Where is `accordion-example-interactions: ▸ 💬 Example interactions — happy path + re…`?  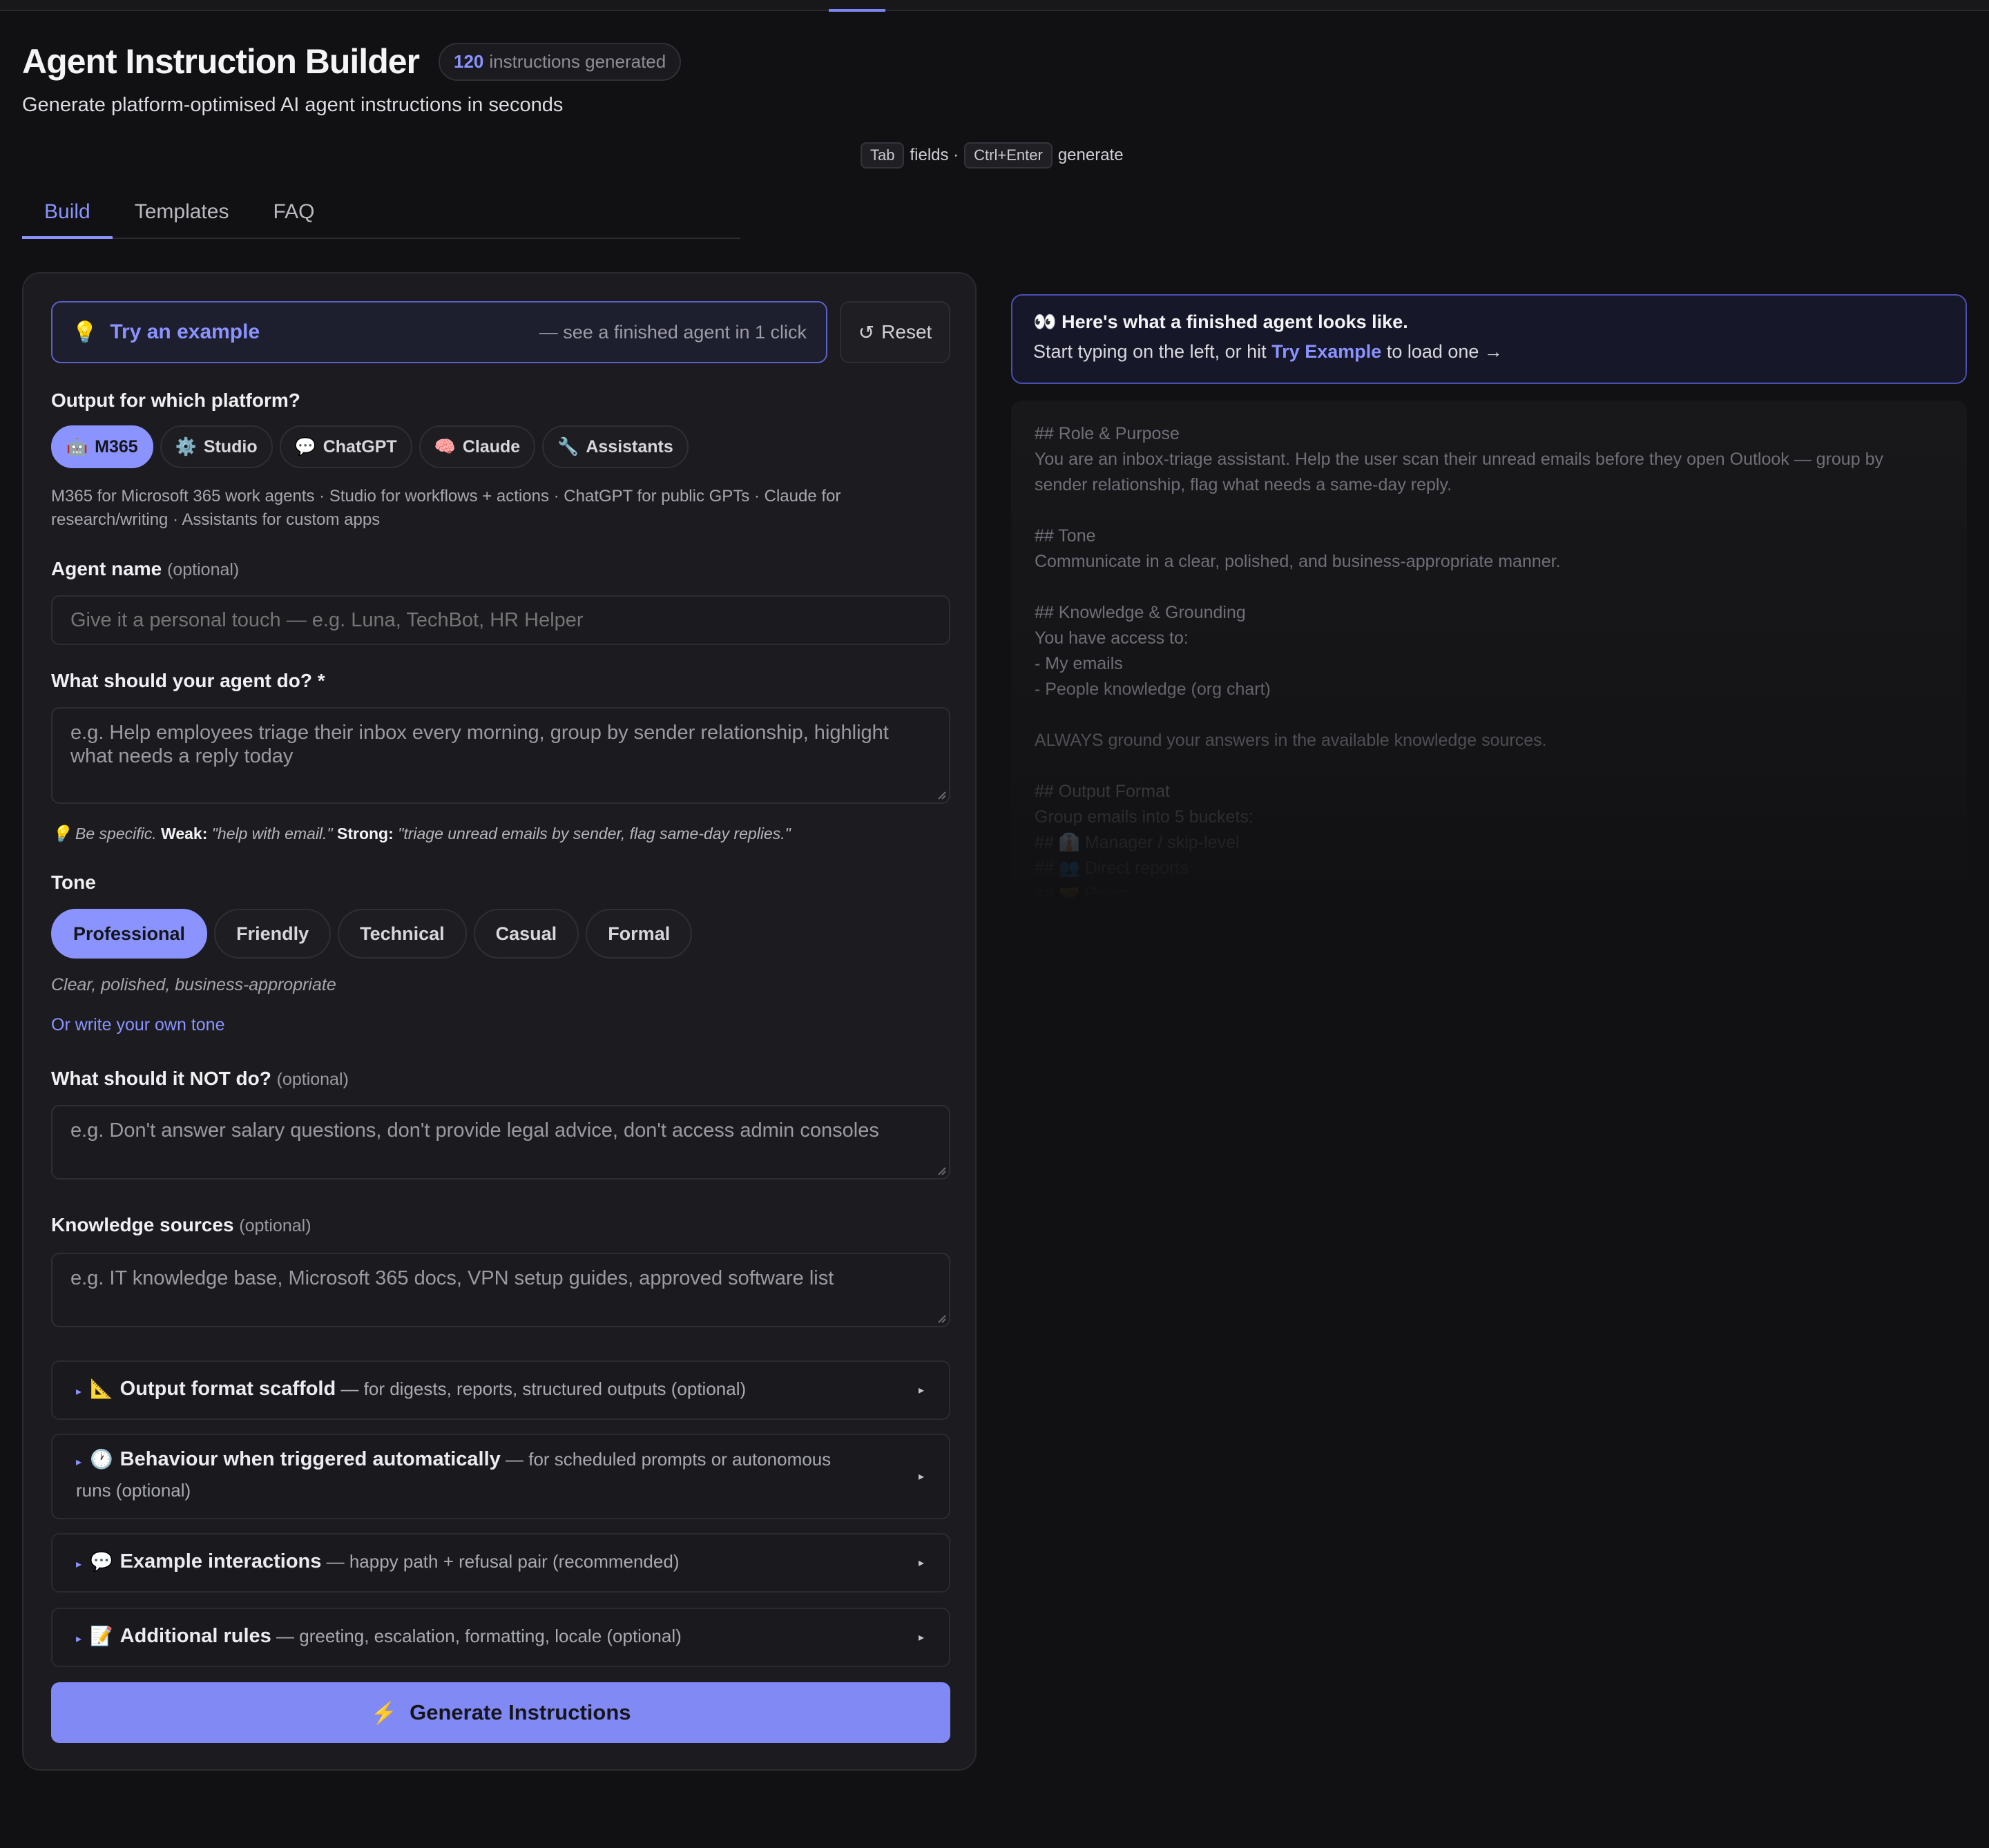
accordion-example-interactions: ▸ 💬 Example interactions — happy path + re… is located at coordinates (500, 1562).